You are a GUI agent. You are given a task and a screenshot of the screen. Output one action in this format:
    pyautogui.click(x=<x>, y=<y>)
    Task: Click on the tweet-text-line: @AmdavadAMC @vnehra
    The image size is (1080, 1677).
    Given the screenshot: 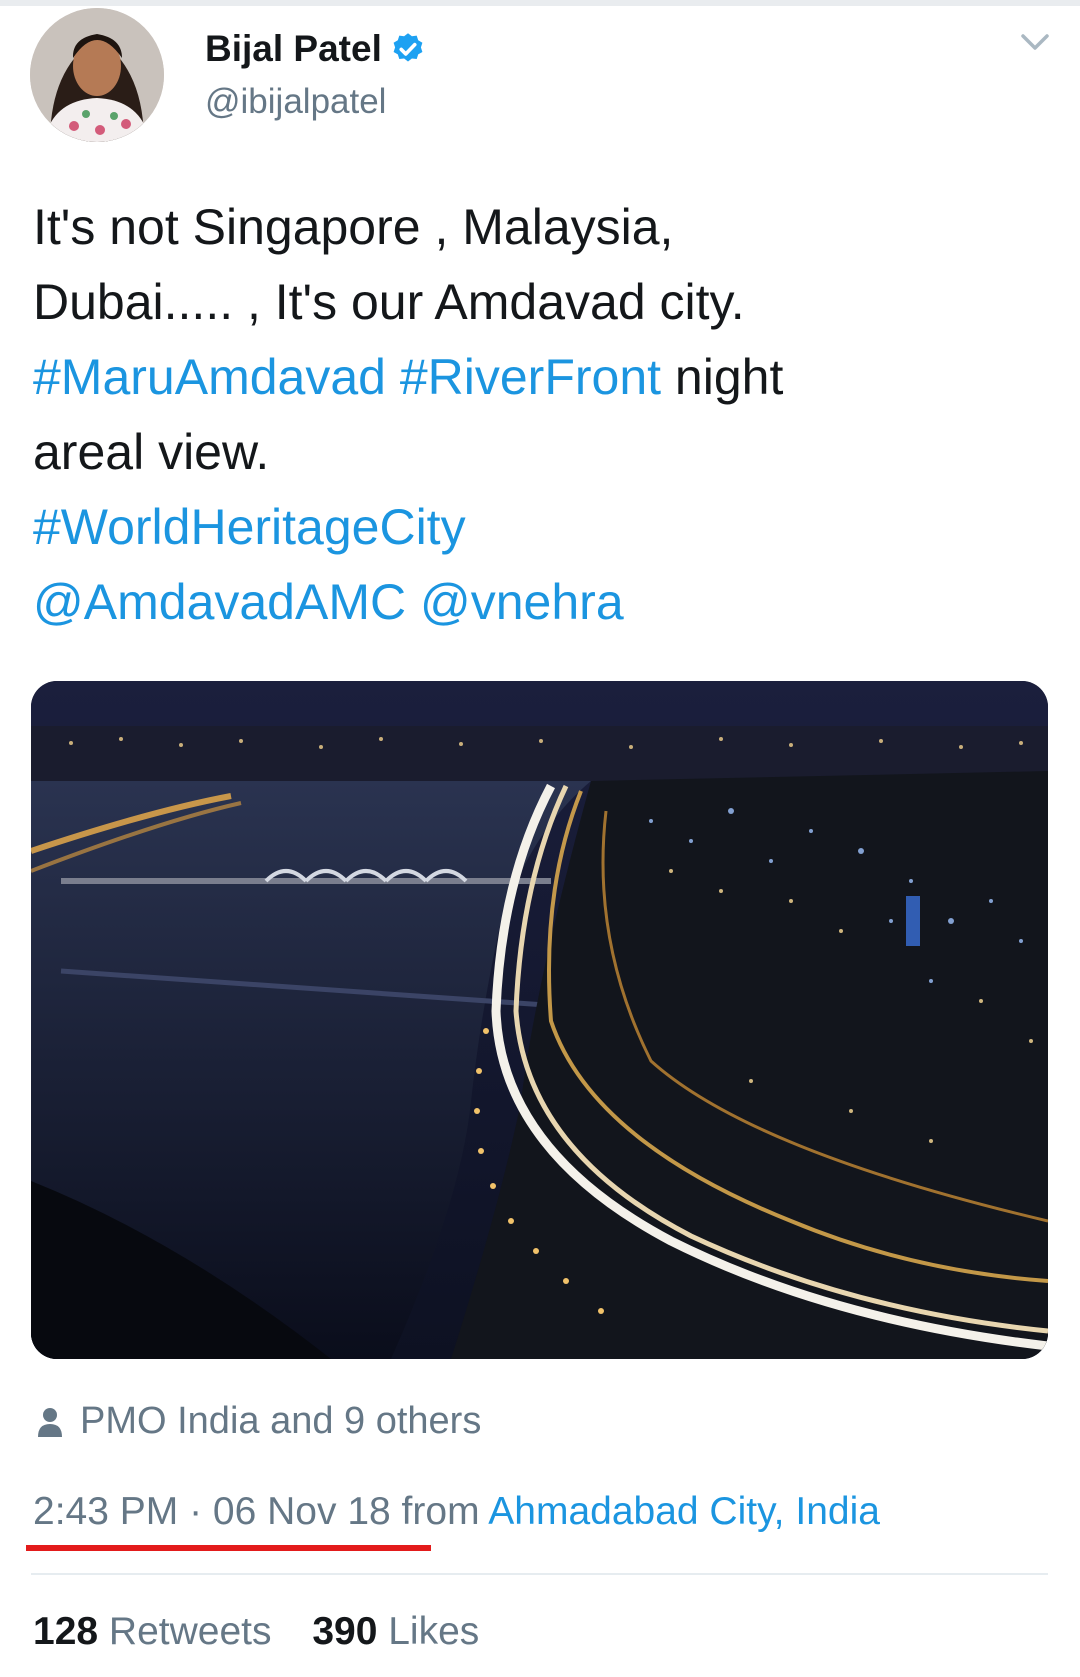 What is the action you would take?
    pyautogui.click(x=538, y=602)
    